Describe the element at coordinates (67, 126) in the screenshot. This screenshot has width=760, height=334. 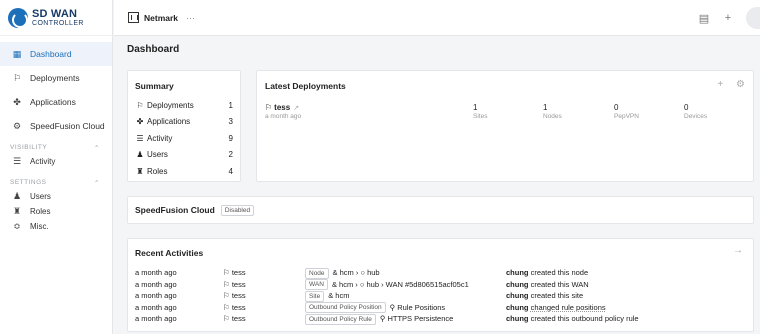
I see `sidebar-item-label: SpeedFusion Cloud` at that location.